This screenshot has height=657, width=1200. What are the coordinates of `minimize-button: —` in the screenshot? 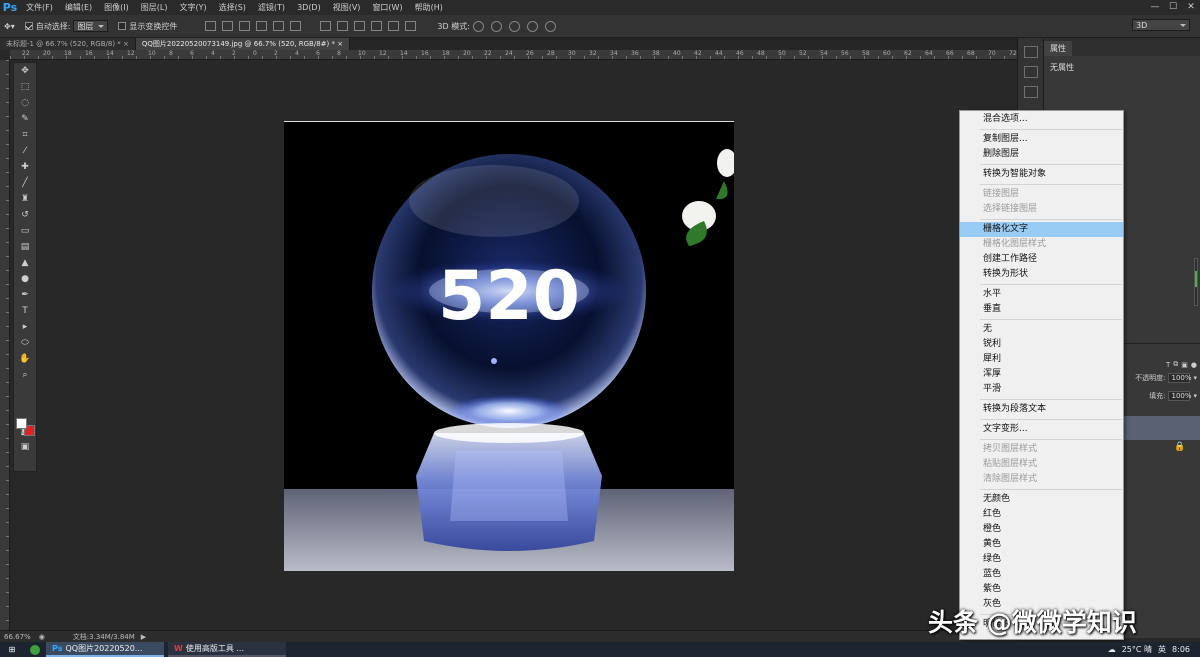 It's located at (1155, 7).